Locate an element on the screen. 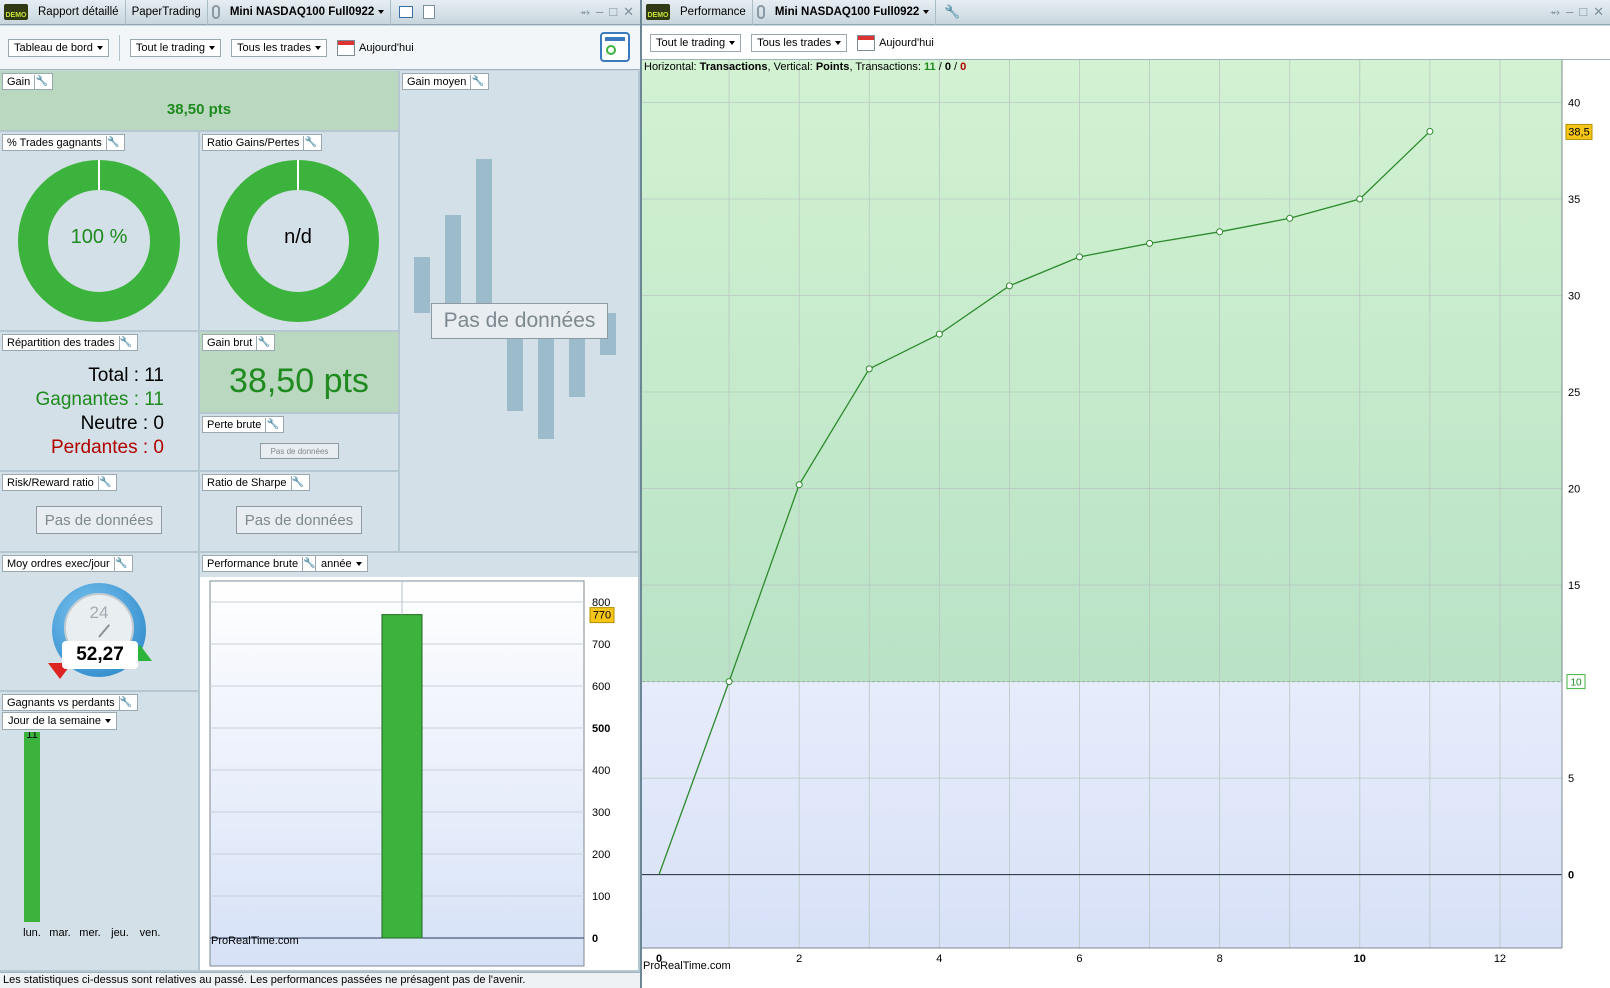 Image resolution: width=1610 pixels, height=988 pixels. pct-gagnants-title: % Trades gagnants 🔧 is located at coordinates (63, 142).